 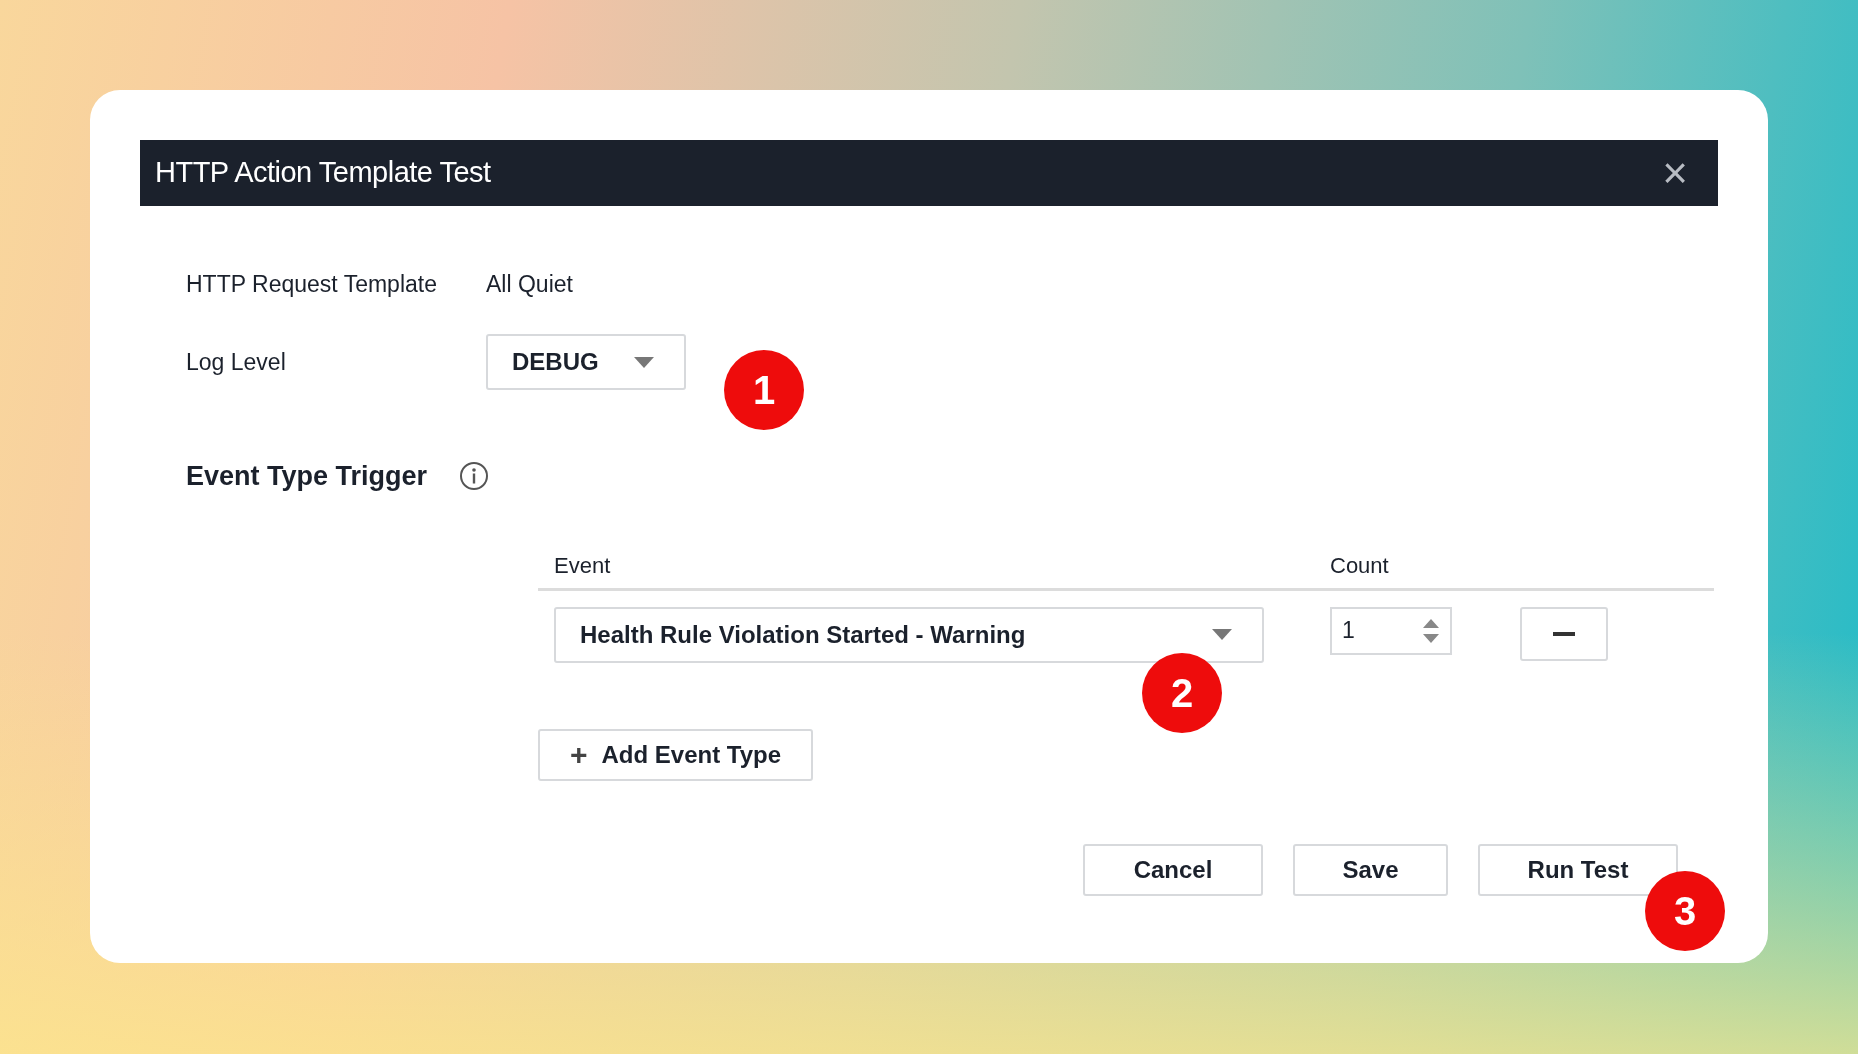 I want to click on column-header: Event, so click(x=583, y=565).